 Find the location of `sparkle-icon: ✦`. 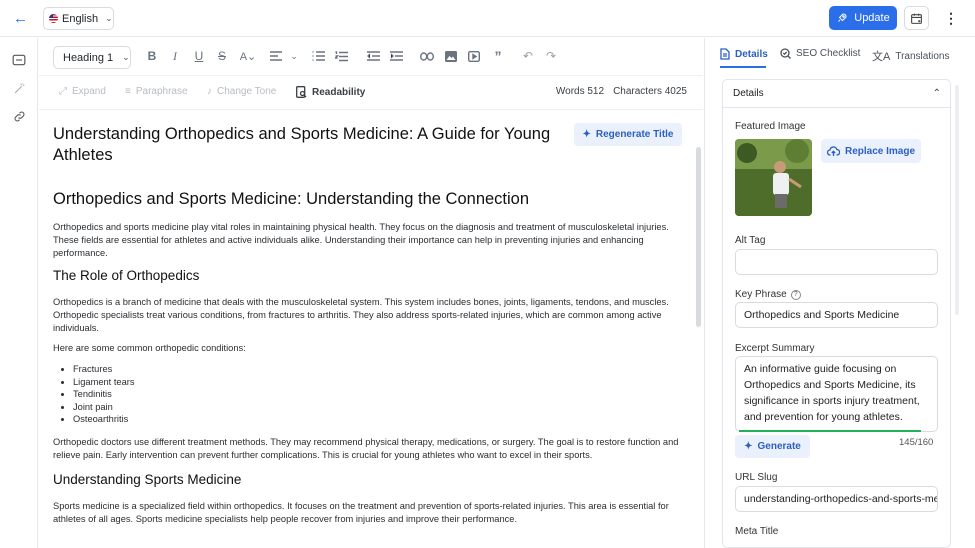

sparkle-icon: ✦ is located at coordinates (748, 446).